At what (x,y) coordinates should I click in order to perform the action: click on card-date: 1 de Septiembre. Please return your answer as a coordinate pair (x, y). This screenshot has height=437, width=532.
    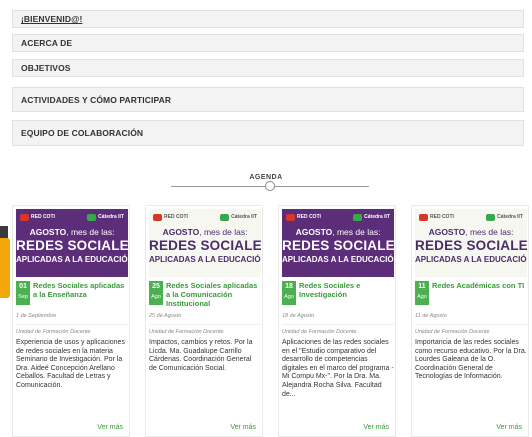
    Looking at the image, I should click on (36, 316).